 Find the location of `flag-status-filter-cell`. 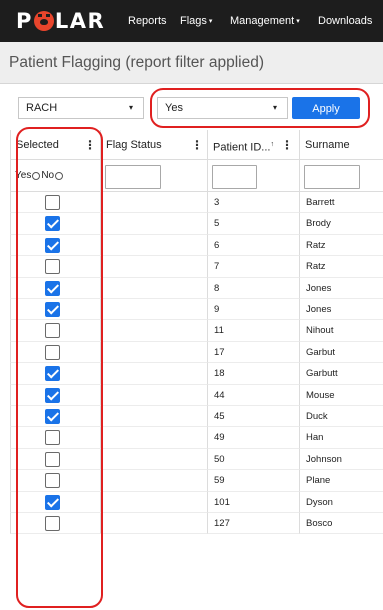

flag-status-filter-cell is located at coordinates (154, 176).